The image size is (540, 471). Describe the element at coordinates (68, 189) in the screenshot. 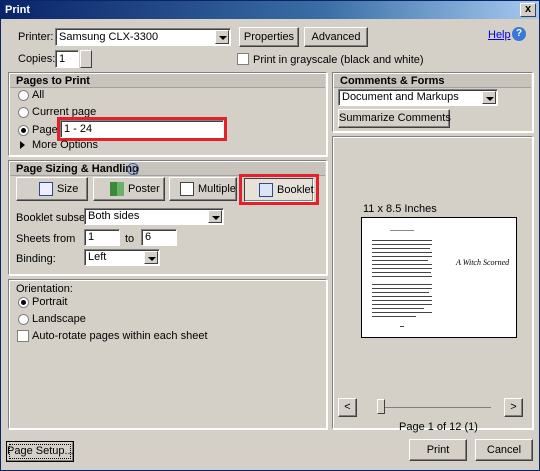

I see `size-label: Size` at that location.